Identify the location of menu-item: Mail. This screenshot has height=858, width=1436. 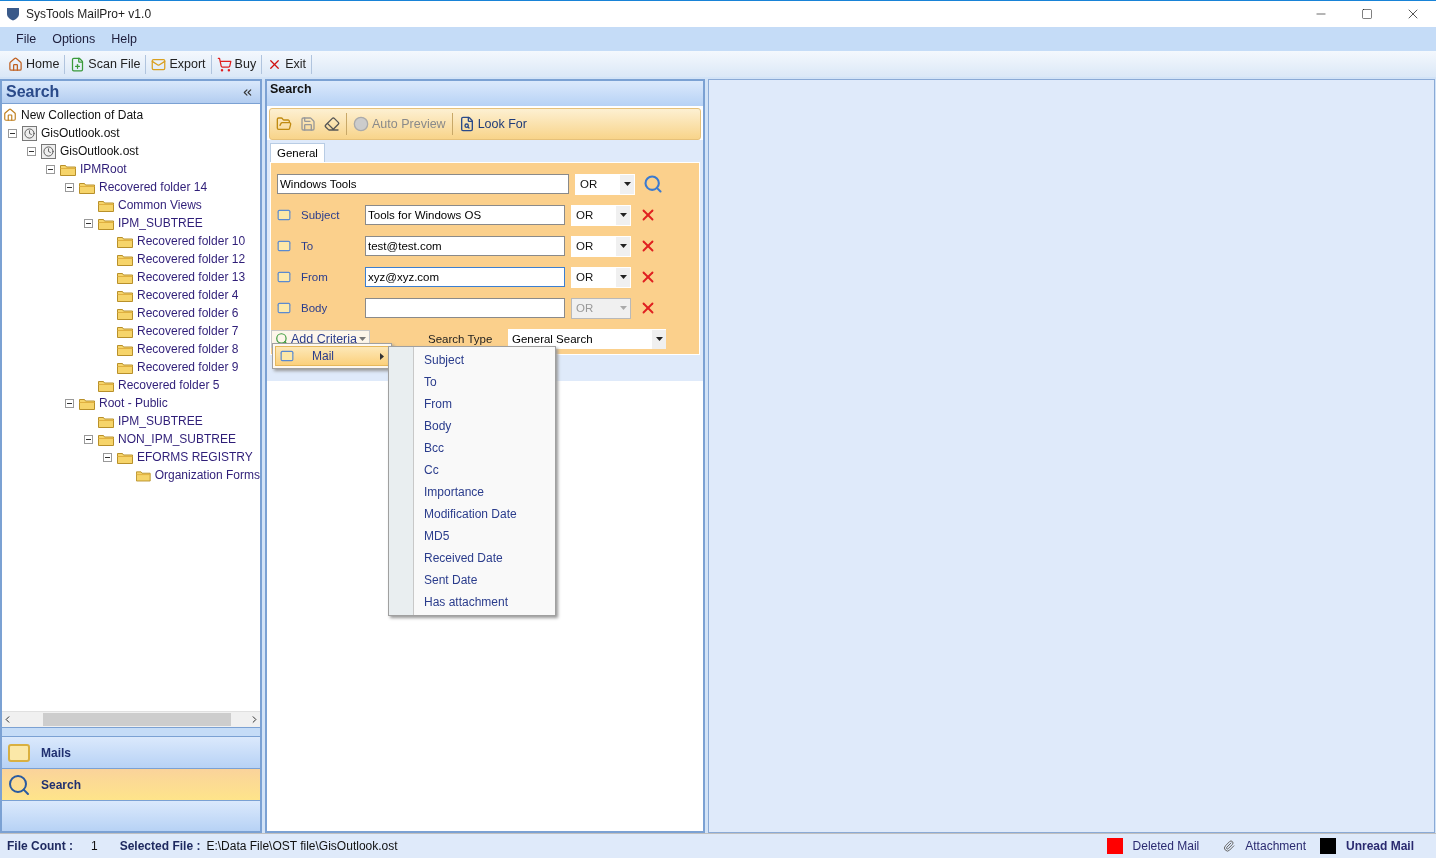
(332, 356).